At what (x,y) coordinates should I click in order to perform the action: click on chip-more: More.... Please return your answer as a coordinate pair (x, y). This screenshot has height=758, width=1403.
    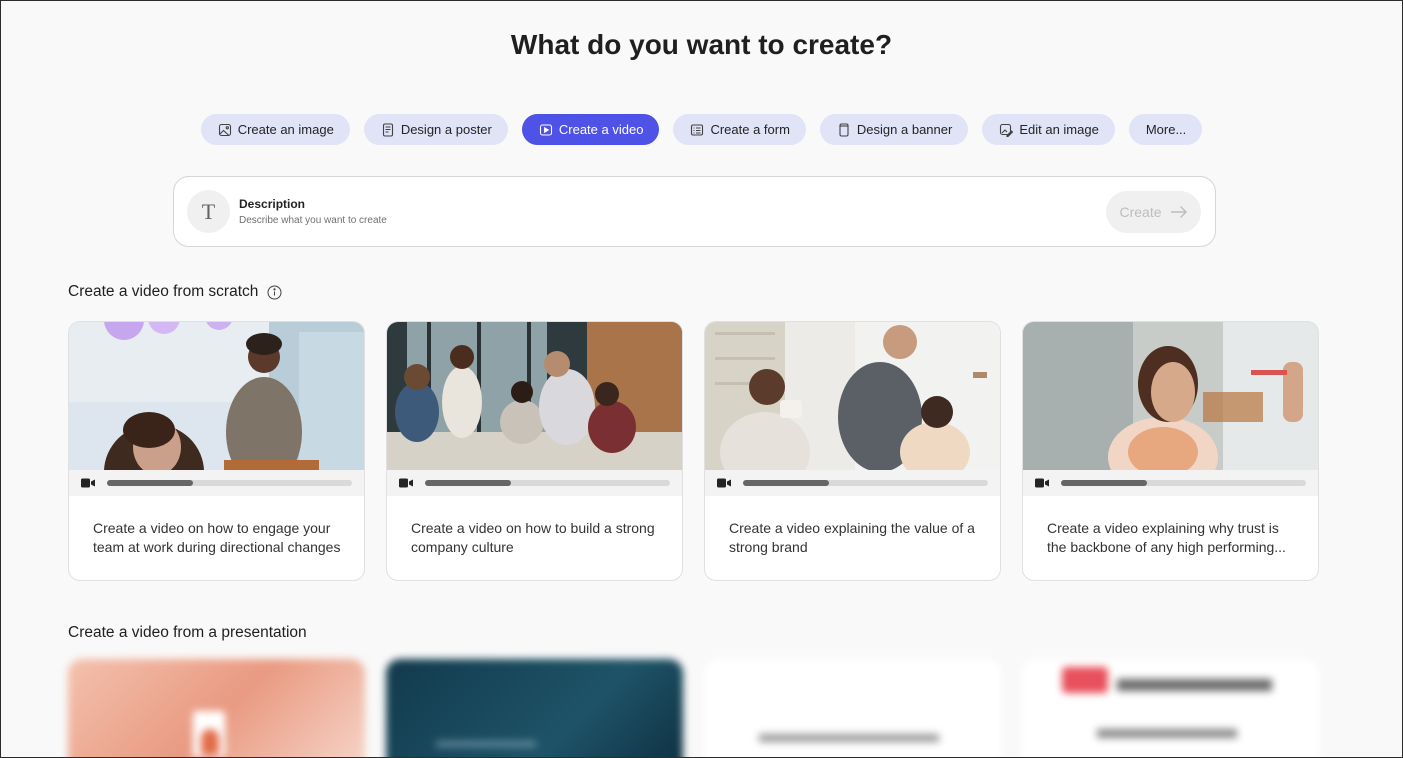
    Looking at the image, I should click on (1165, 129).